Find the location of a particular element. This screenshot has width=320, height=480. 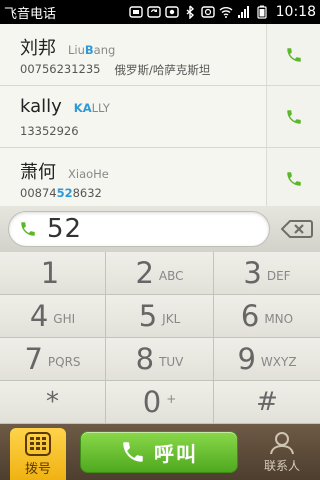

key-hash: # is located at coordinates (267, 402).